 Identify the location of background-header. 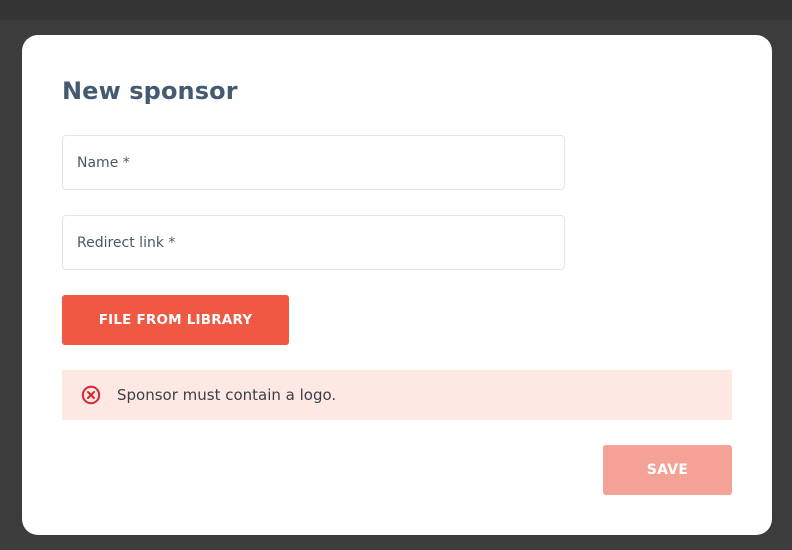
(396, 10).